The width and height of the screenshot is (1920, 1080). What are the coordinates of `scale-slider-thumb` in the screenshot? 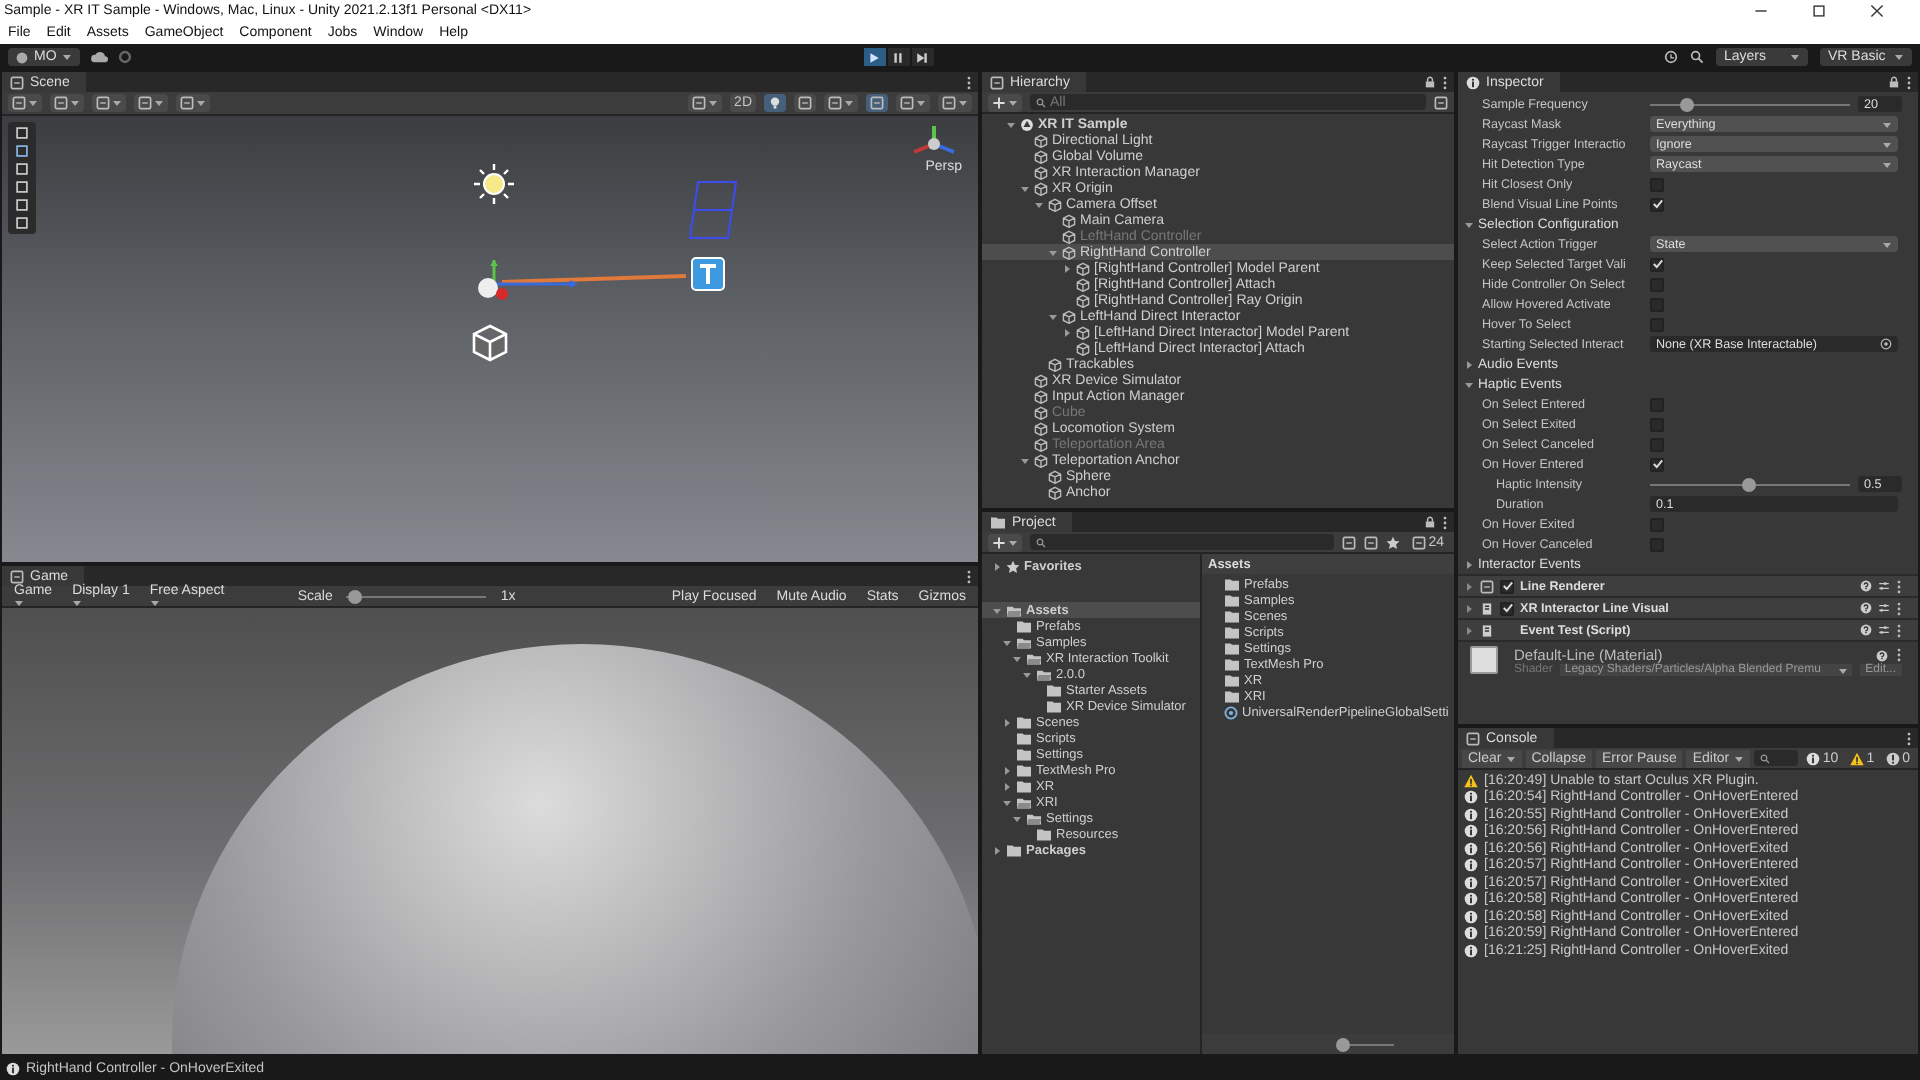 It's located at (354, 596).